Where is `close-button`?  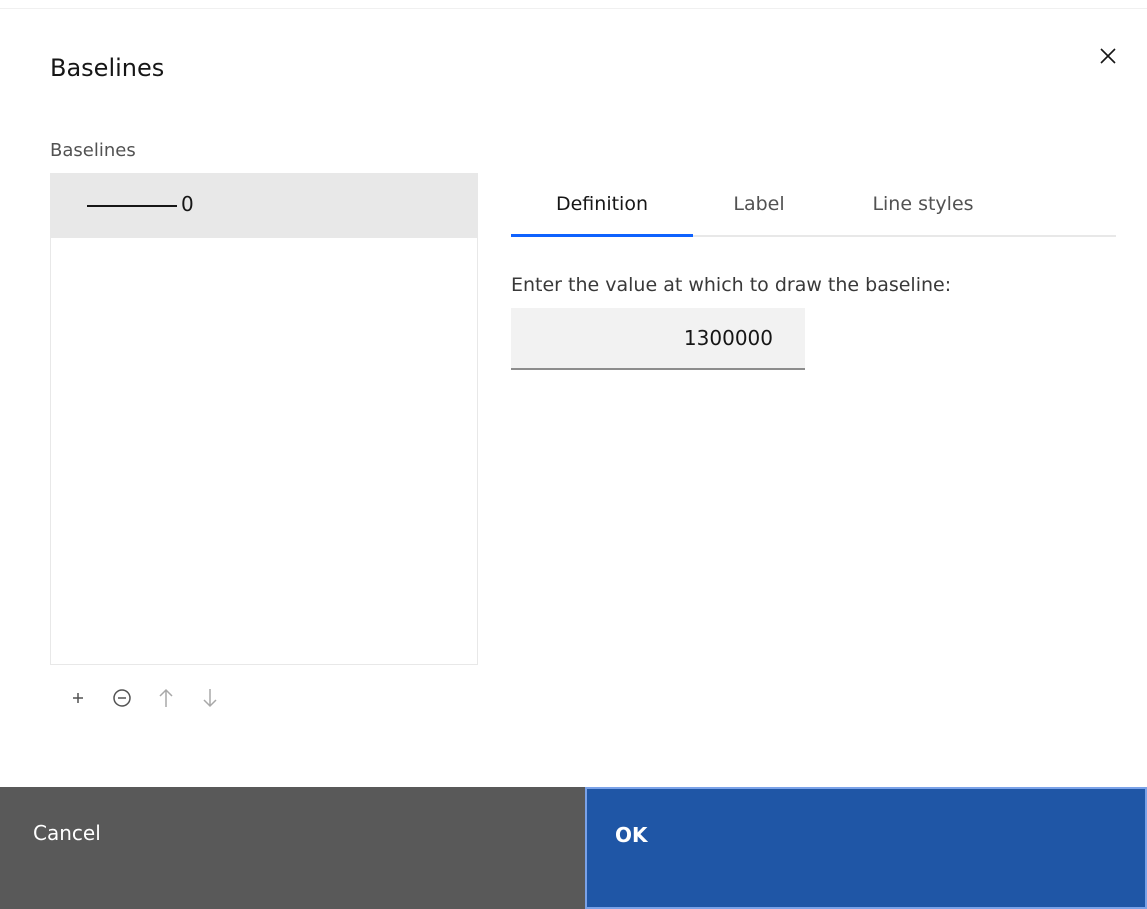 close-button is located at coordinates (1108, 56).